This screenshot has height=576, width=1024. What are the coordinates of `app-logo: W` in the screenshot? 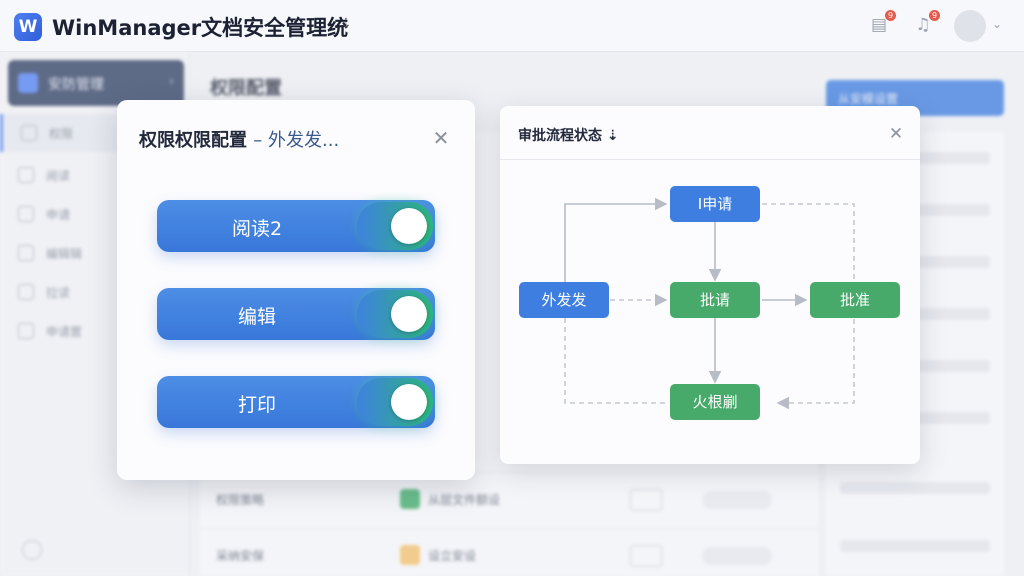 It's located at (28, 27).